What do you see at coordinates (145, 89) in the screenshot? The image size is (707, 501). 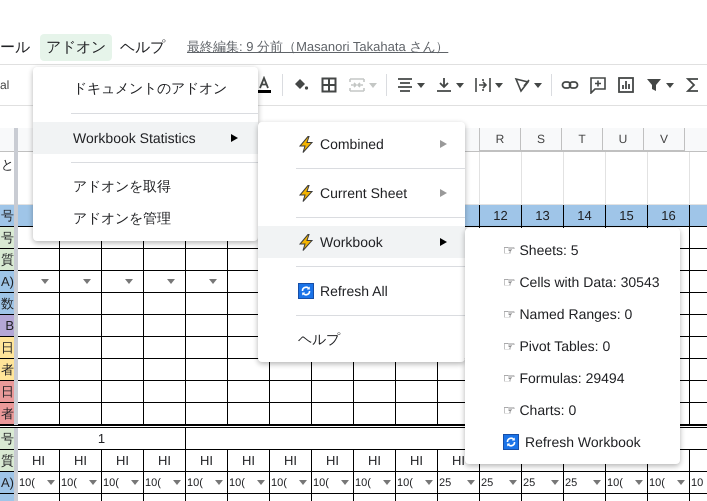 I see `menu-item: ドキュメントのアドオン` at bounding box center [145, 89].